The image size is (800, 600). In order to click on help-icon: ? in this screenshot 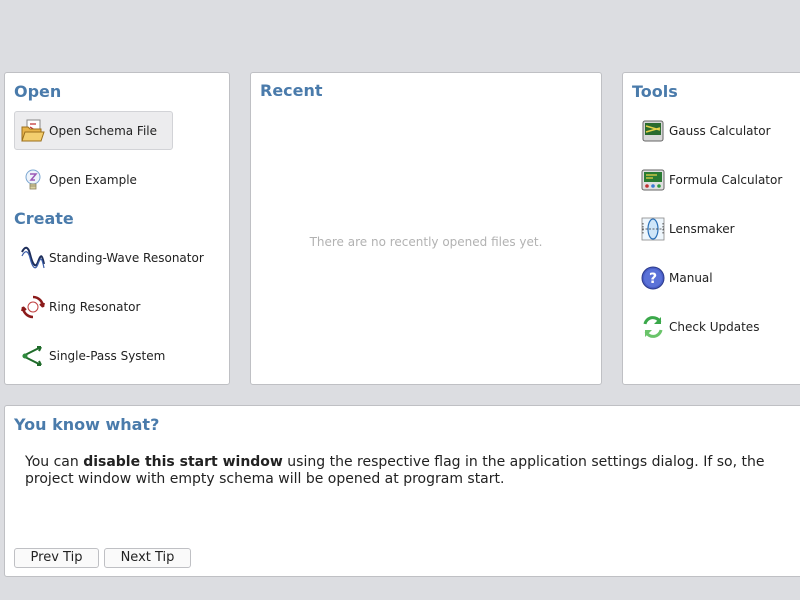, I will do `click(653, 278)`.